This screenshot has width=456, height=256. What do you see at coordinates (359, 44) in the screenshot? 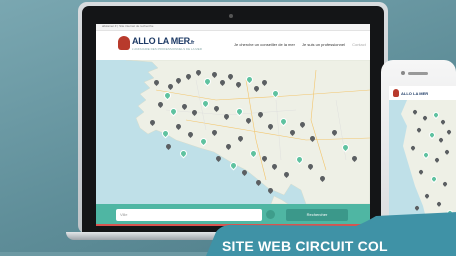
I see `nav-item-contact: Contact` at bounding box center [359, 44].